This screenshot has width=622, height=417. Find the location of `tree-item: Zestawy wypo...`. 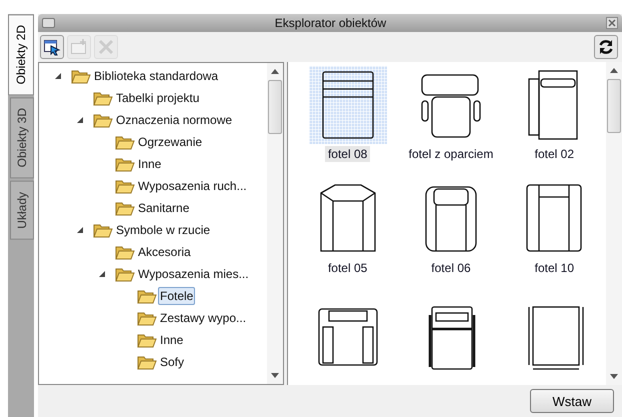

tree-item: Zestawy wypo... is located at coordinates (203, 318).